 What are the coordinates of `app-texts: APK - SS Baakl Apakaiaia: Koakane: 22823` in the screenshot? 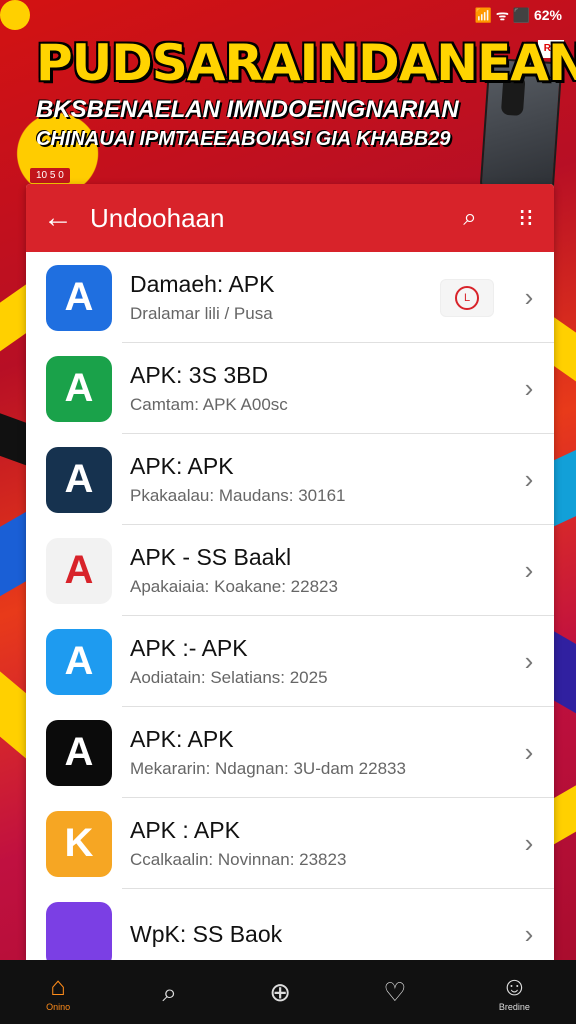 It's located at (317, 570).